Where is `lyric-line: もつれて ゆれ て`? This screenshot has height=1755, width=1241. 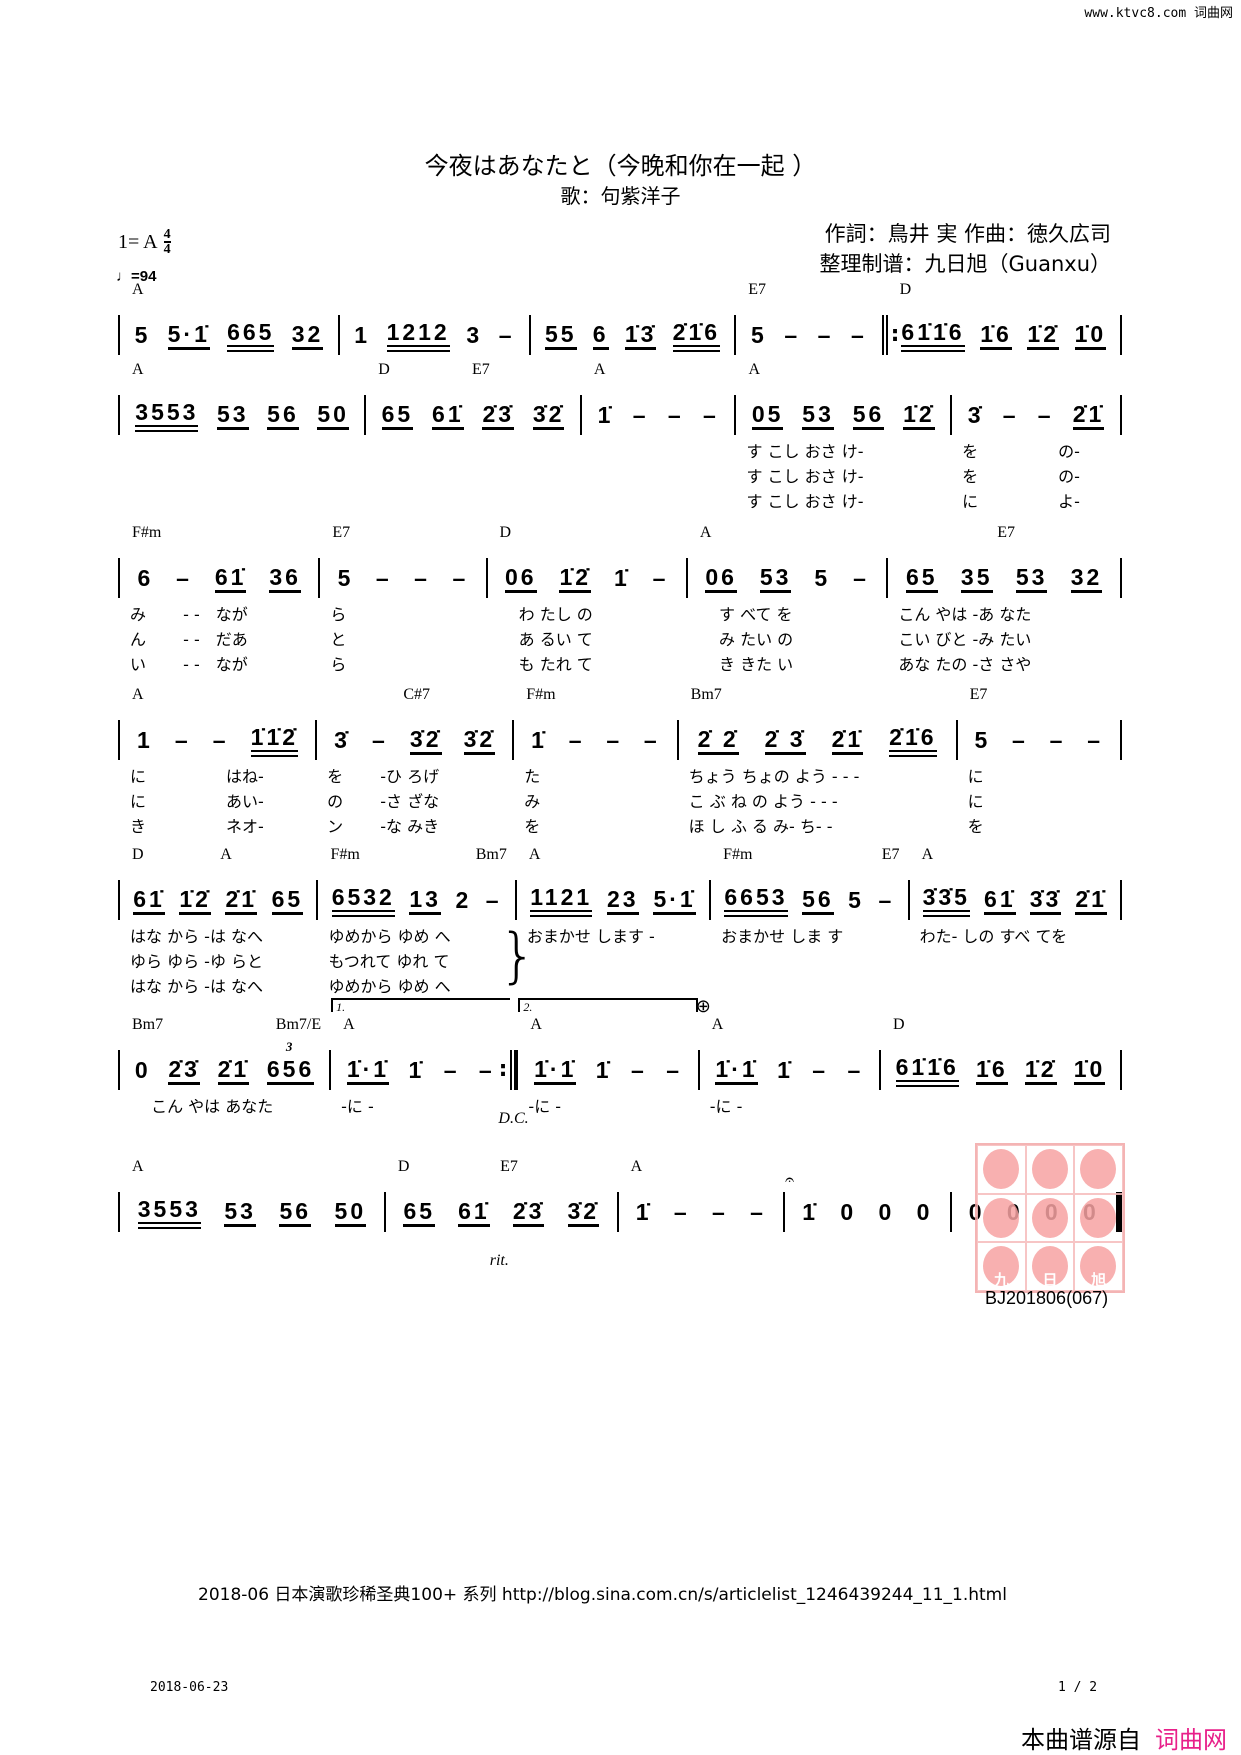
lyric-line: もつれて ゆれ て is located at coordinates (389, 961).